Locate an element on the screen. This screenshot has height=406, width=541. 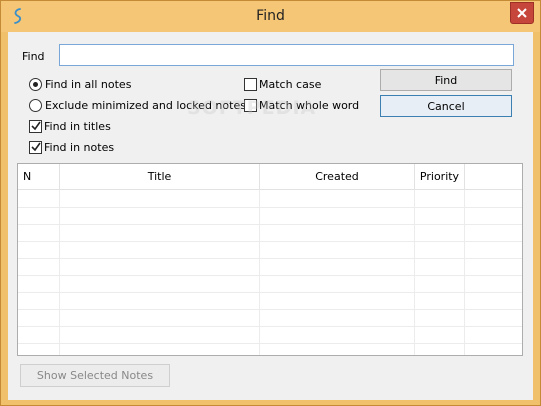
find-in-notes-checkbox: Find in notes is located at coordinates (71, 147).